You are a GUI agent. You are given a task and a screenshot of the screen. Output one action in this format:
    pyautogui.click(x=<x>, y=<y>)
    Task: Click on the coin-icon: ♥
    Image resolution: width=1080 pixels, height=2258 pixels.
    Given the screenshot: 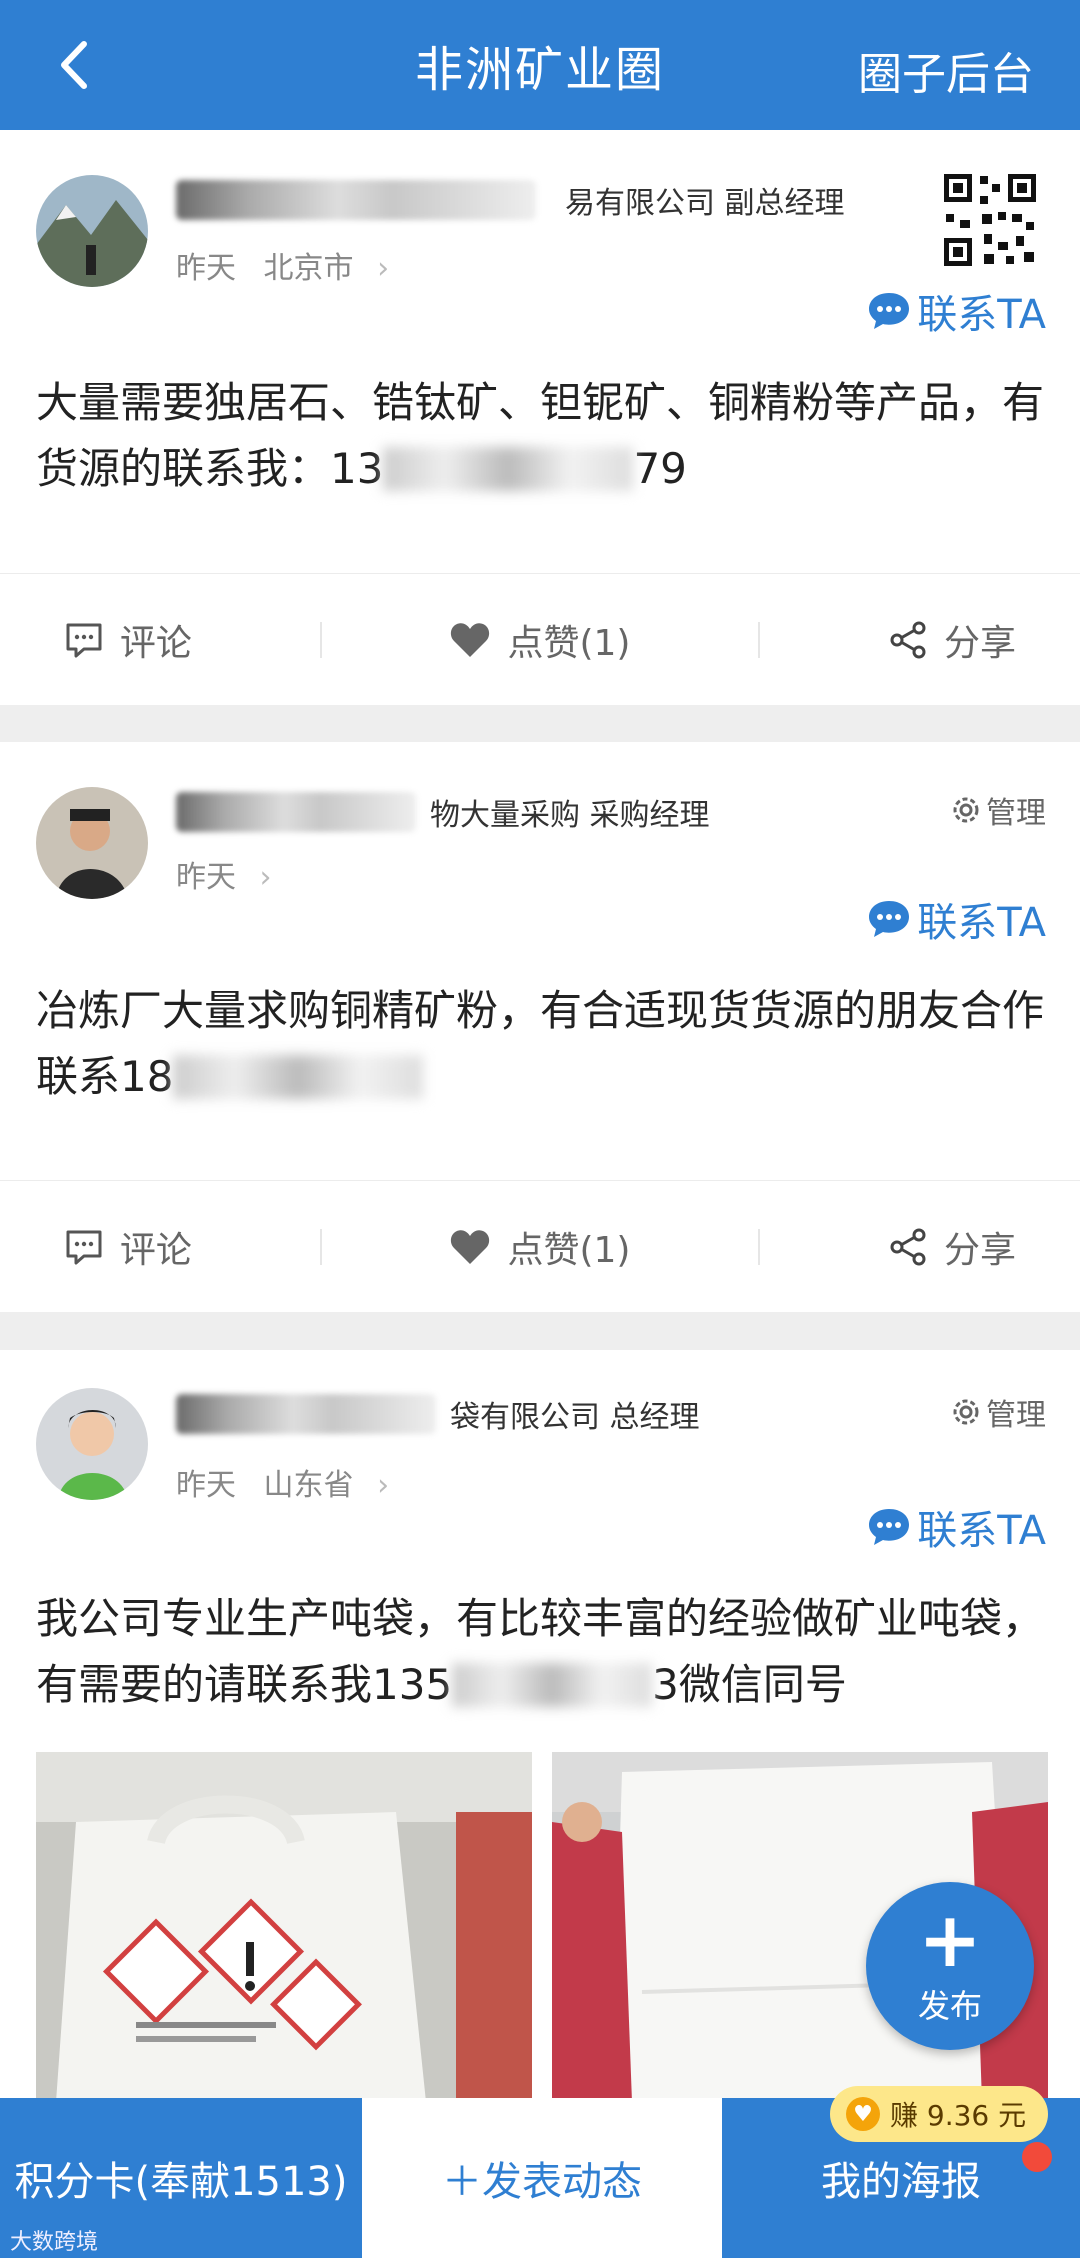 What is the action you would take?
    pyautogui.click(x=863, y=2114)
    